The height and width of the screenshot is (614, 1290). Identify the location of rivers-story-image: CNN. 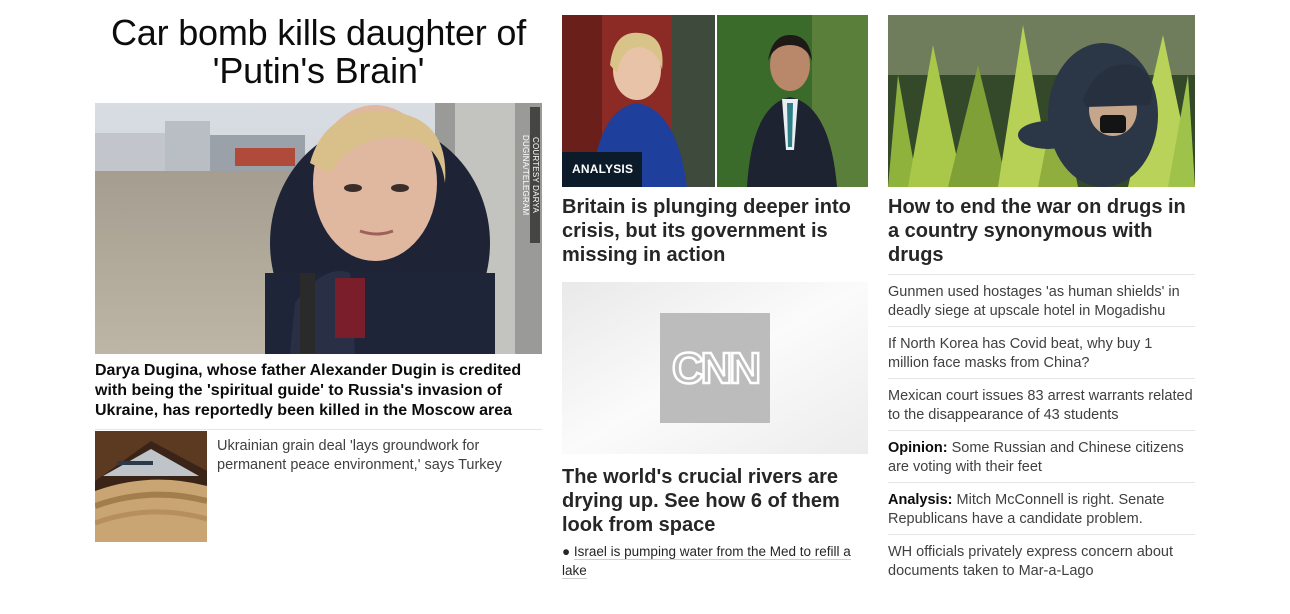
(715, 368).